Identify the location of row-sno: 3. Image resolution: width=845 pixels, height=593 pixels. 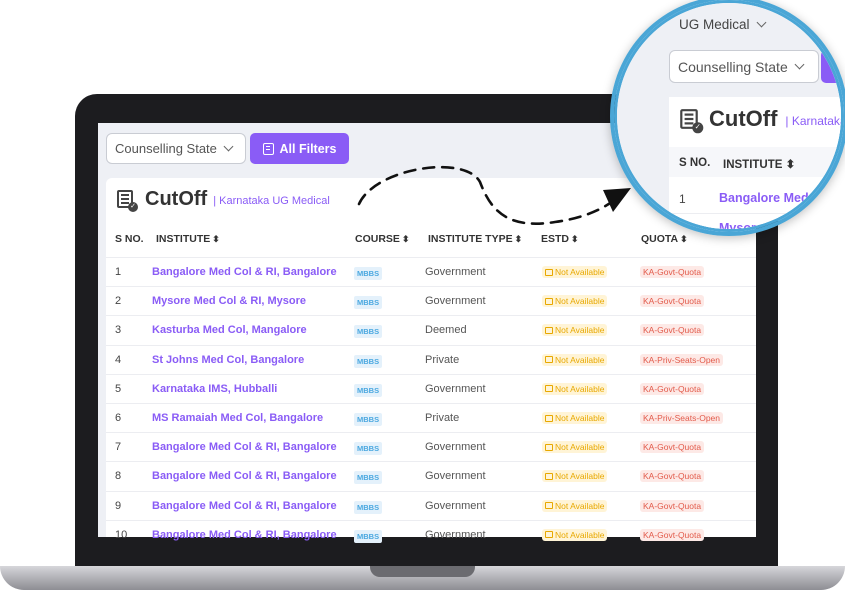
(118, 330).